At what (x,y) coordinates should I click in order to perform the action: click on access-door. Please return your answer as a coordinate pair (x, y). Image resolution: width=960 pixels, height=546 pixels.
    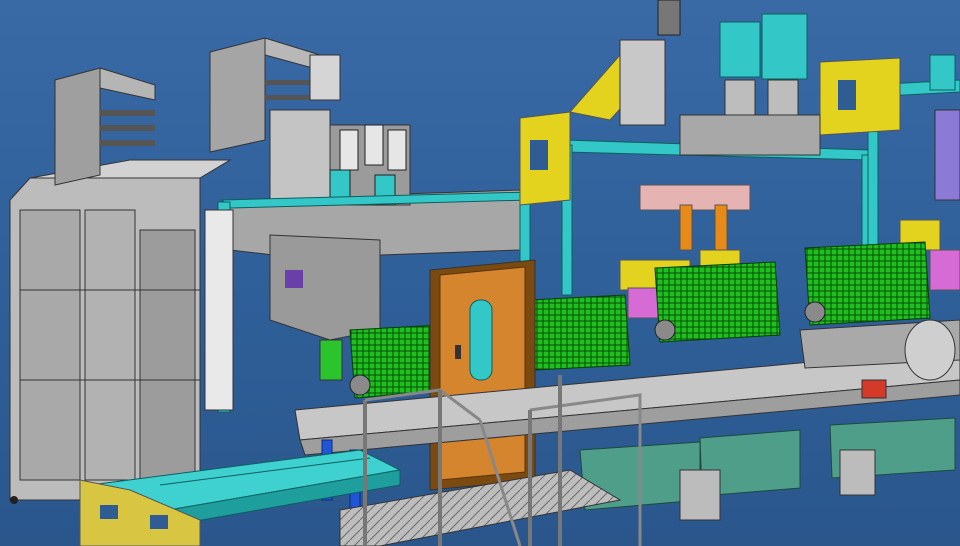
    Looking at the image, I should click on (482, 375).